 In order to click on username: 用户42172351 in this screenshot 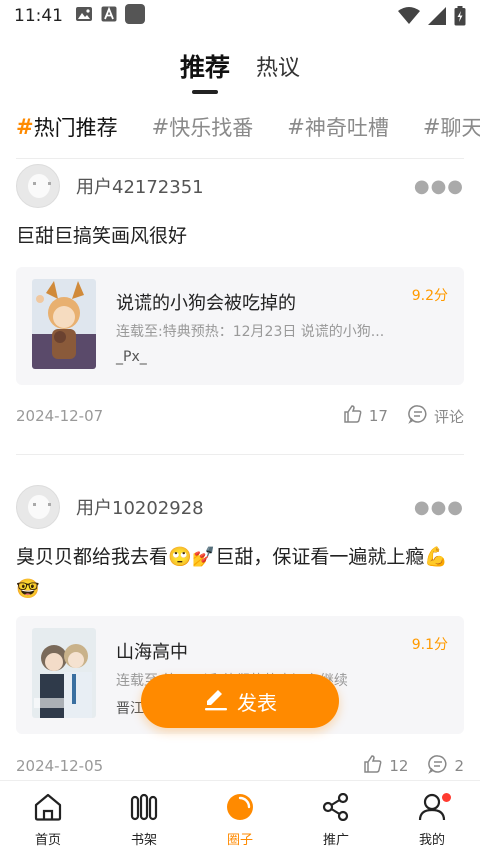, I will do `click(140, 186)`.